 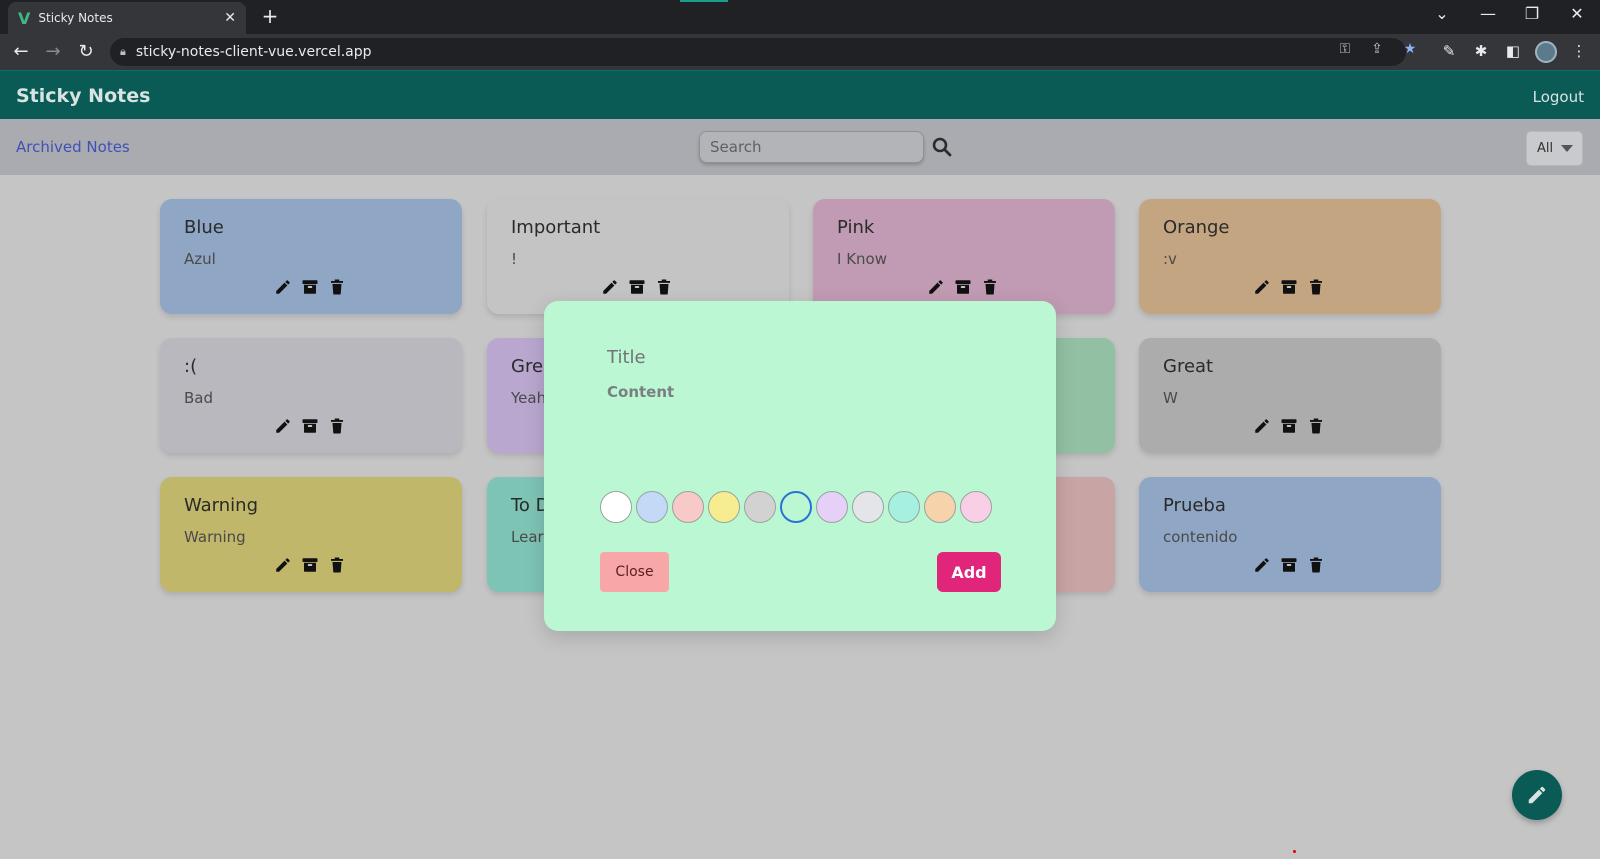 I want to click on extension-pen-icon: ✎, so click(x=1449, y=51).